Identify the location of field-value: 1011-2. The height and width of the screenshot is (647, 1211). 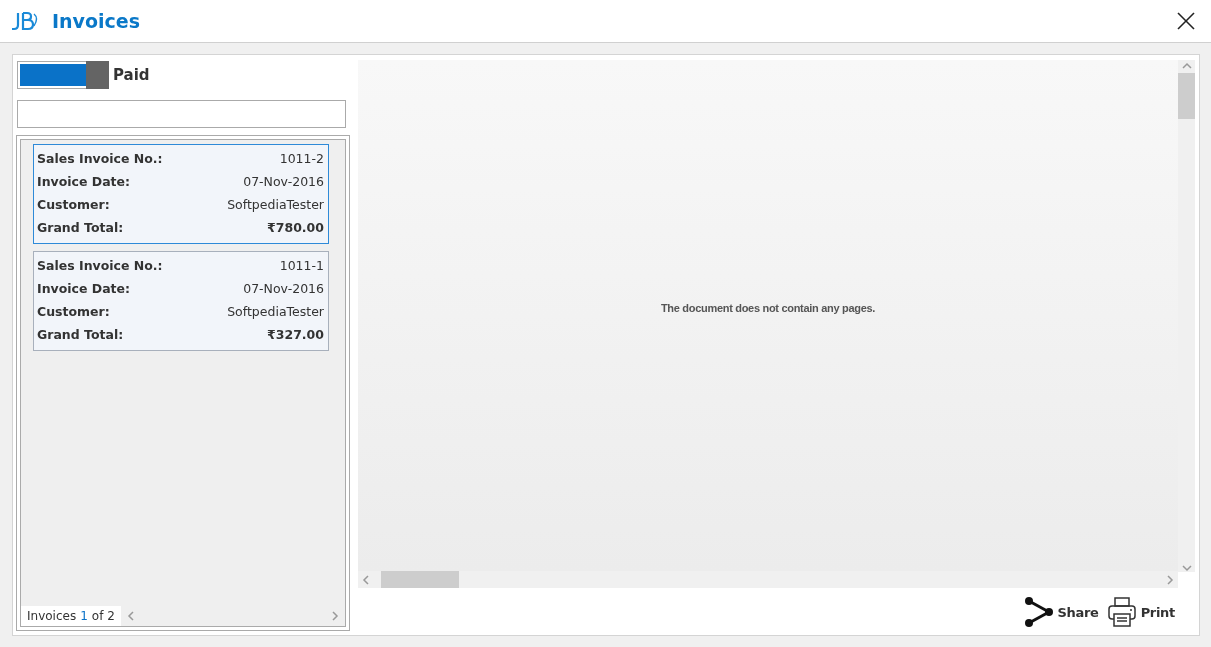
(301, 158).